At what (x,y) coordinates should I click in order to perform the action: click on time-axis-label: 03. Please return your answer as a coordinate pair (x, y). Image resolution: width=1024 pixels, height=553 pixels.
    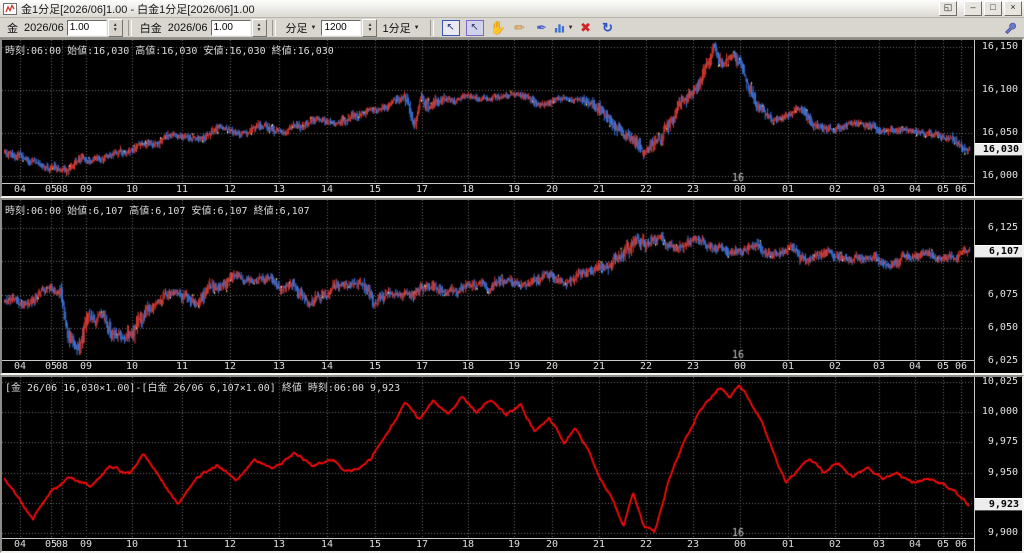
    Looking at the image, I should click on (879, 189).